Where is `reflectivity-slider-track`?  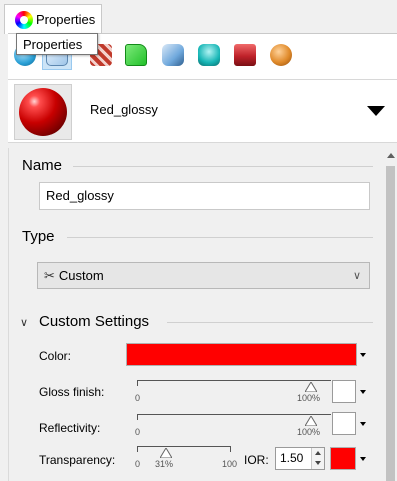
reflectivity-slider-track is located at coordinates (234, 414).